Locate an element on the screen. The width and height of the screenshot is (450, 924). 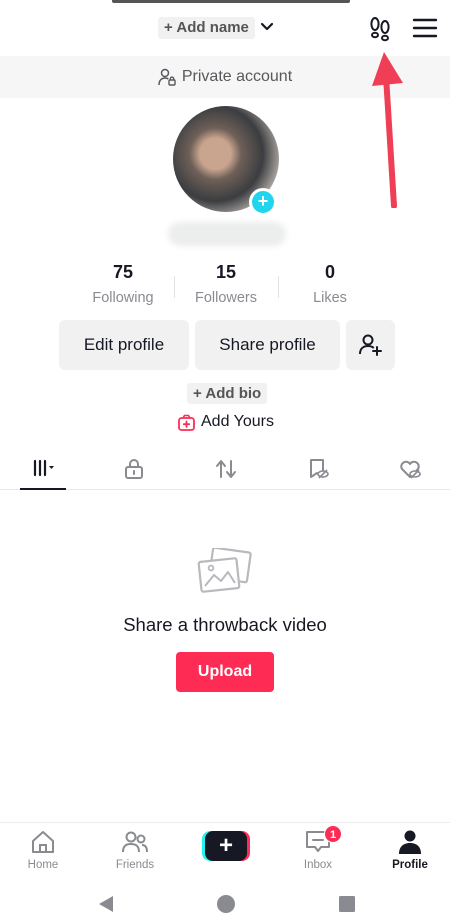
liked-hidden-icon is located at coordinates (410, 469).